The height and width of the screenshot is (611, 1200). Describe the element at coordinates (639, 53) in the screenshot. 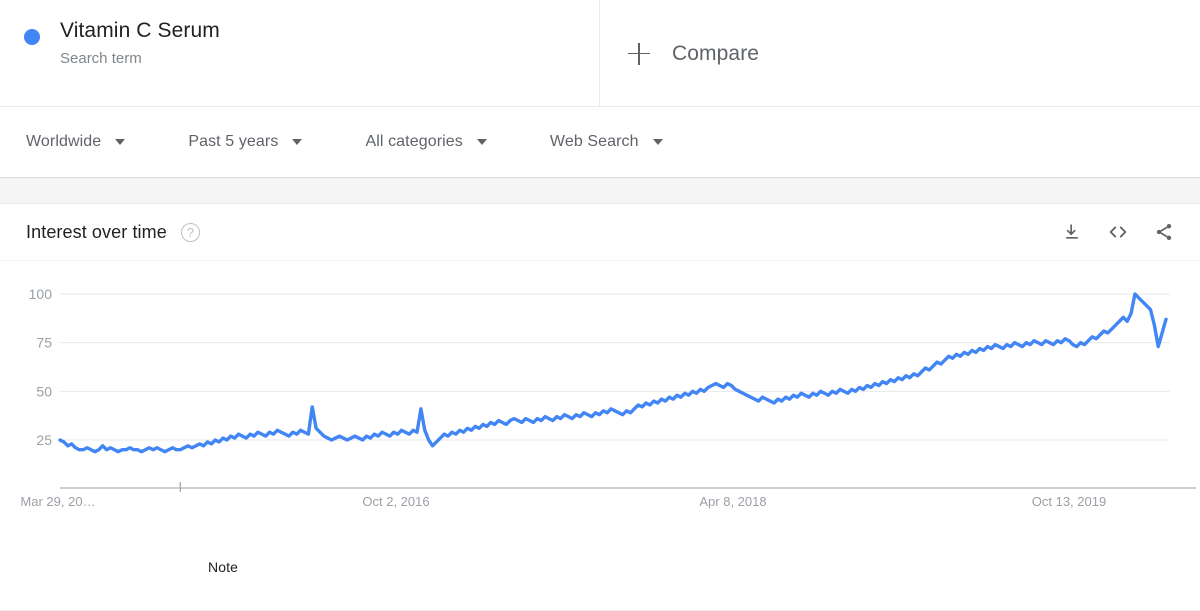

I see `plus-icon` at that location.